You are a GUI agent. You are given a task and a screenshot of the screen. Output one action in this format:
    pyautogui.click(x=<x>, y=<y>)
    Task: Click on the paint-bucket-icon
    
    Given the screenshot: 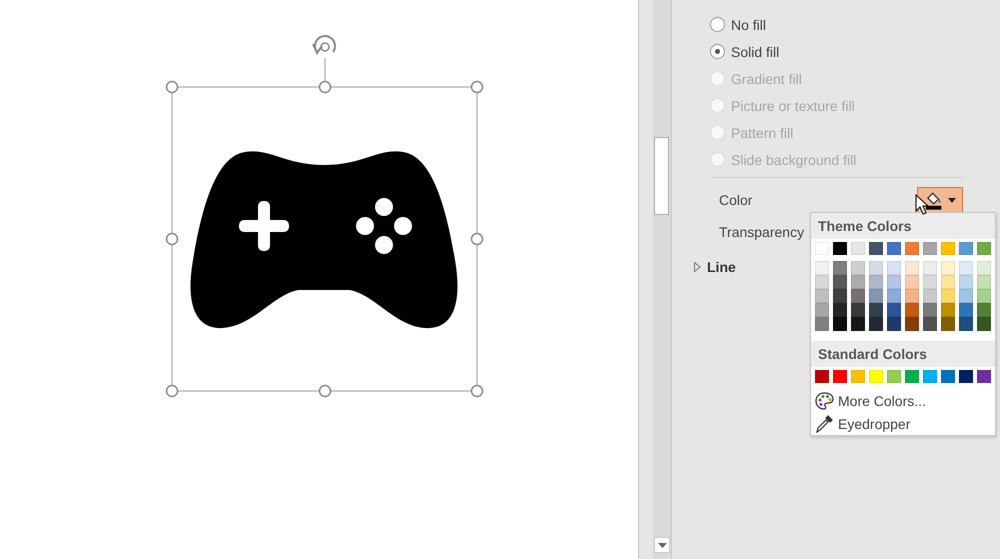 What is the action you would take?
    pyautogui.click(x=934, y=200)
    